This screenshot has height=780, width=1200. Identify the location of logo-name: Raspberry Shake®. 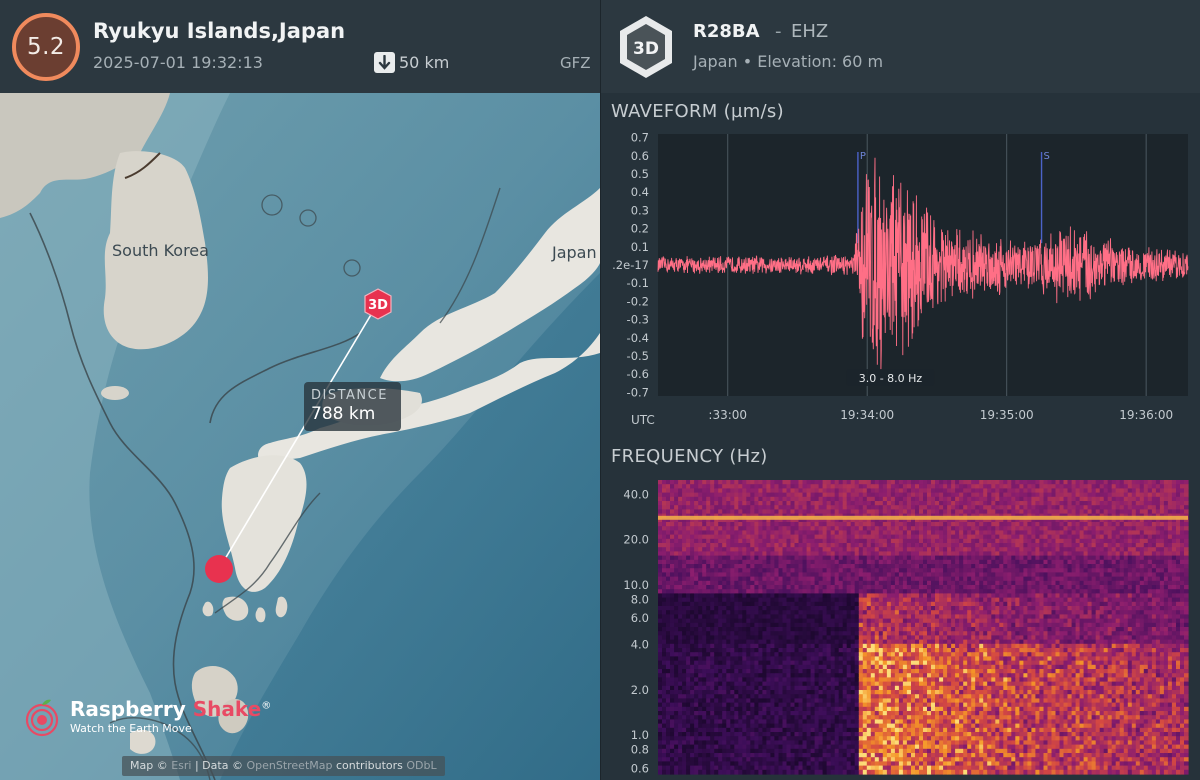
(171, 709).